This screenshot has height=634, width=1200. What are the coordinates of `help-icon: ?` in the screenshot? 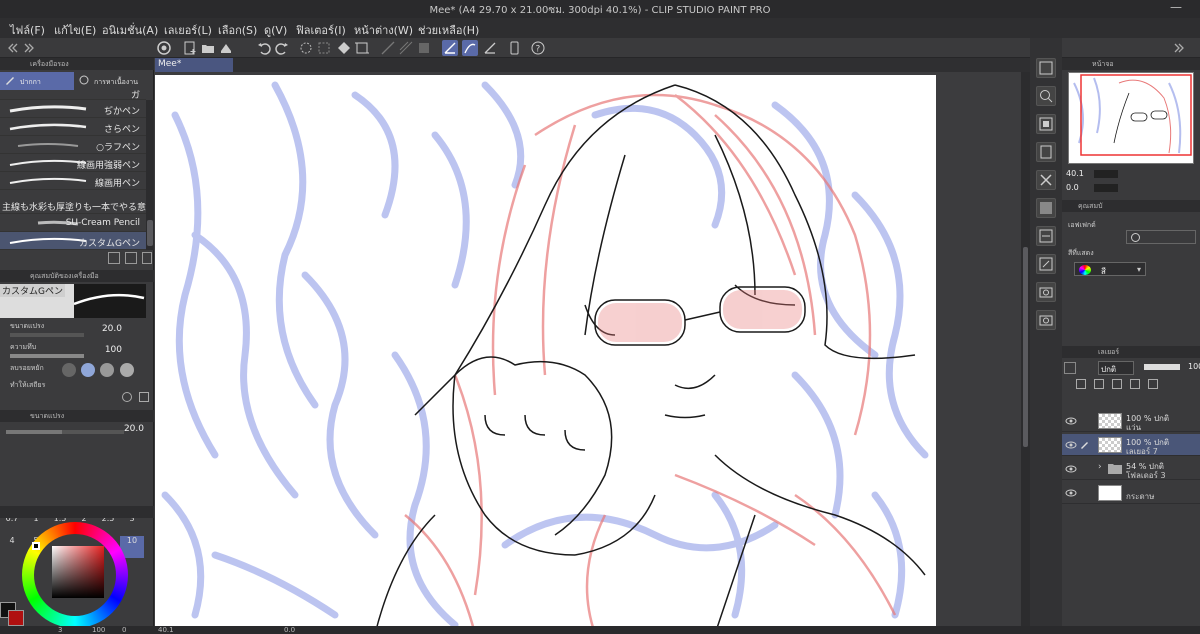 It's located at (538, 48).